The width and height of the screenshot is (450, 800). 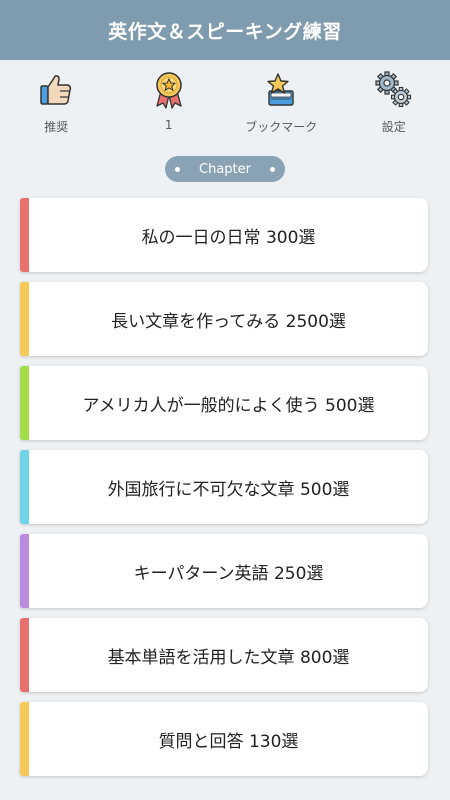 I want to click on chapter-item-long-sentences: 長い文章を作ってみる 2500選, so click(x=224, y=319).